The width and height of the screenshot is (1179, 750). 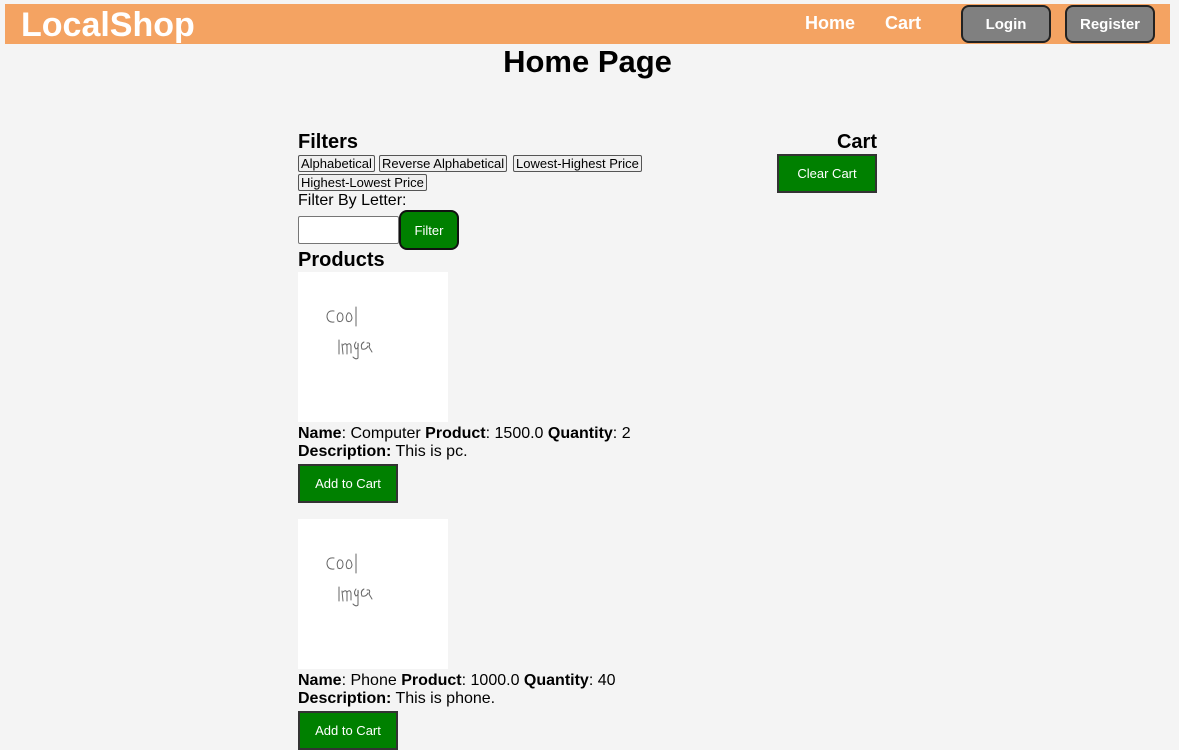 What do you see at coordinates (903, 23) in the screenshot?
I see `nav-cart-link: Cart` at bounding box center [903, 23].